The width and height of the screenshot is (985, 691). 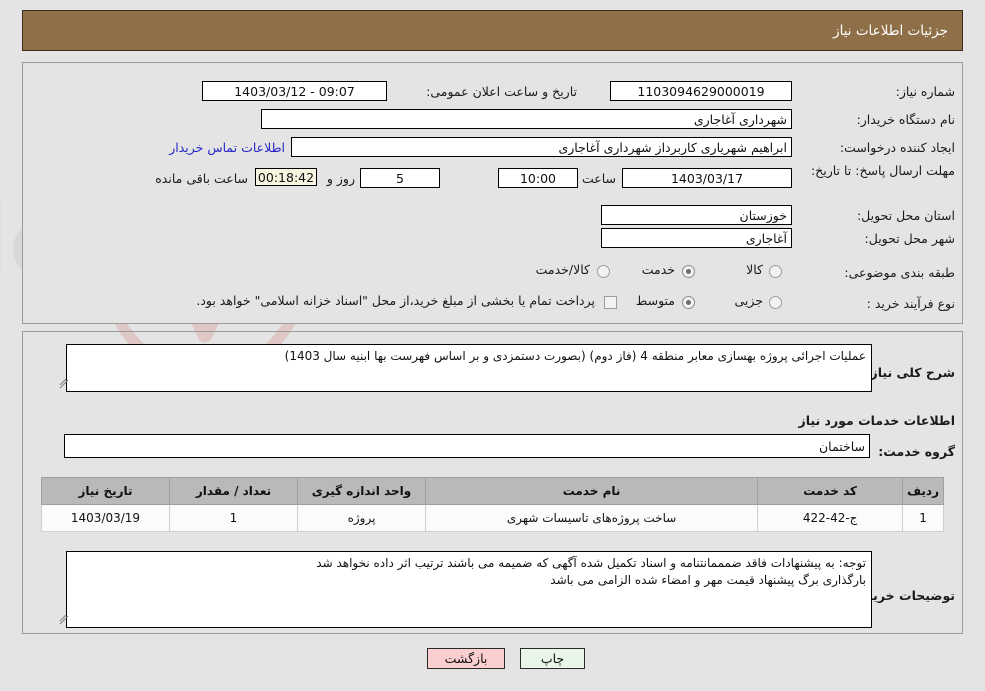 What do you see at coordinates (400, 178) in the screenshot?
I see `days-remaining-field: 5` at bounding box center [400, 178].